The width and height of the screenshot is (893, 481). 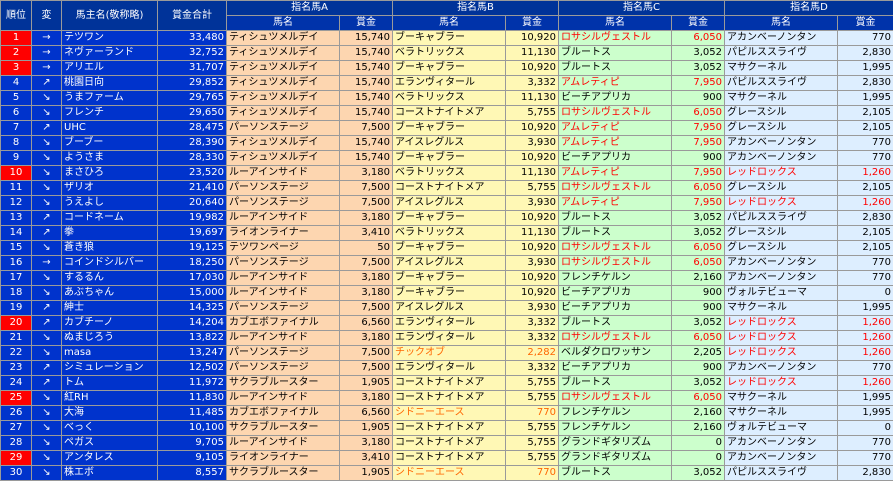 What do you see at coordinates (781, 53) in the screenshot?
I see `horse-d-name: パピルススライヴ` at bounding box center [781, 53].